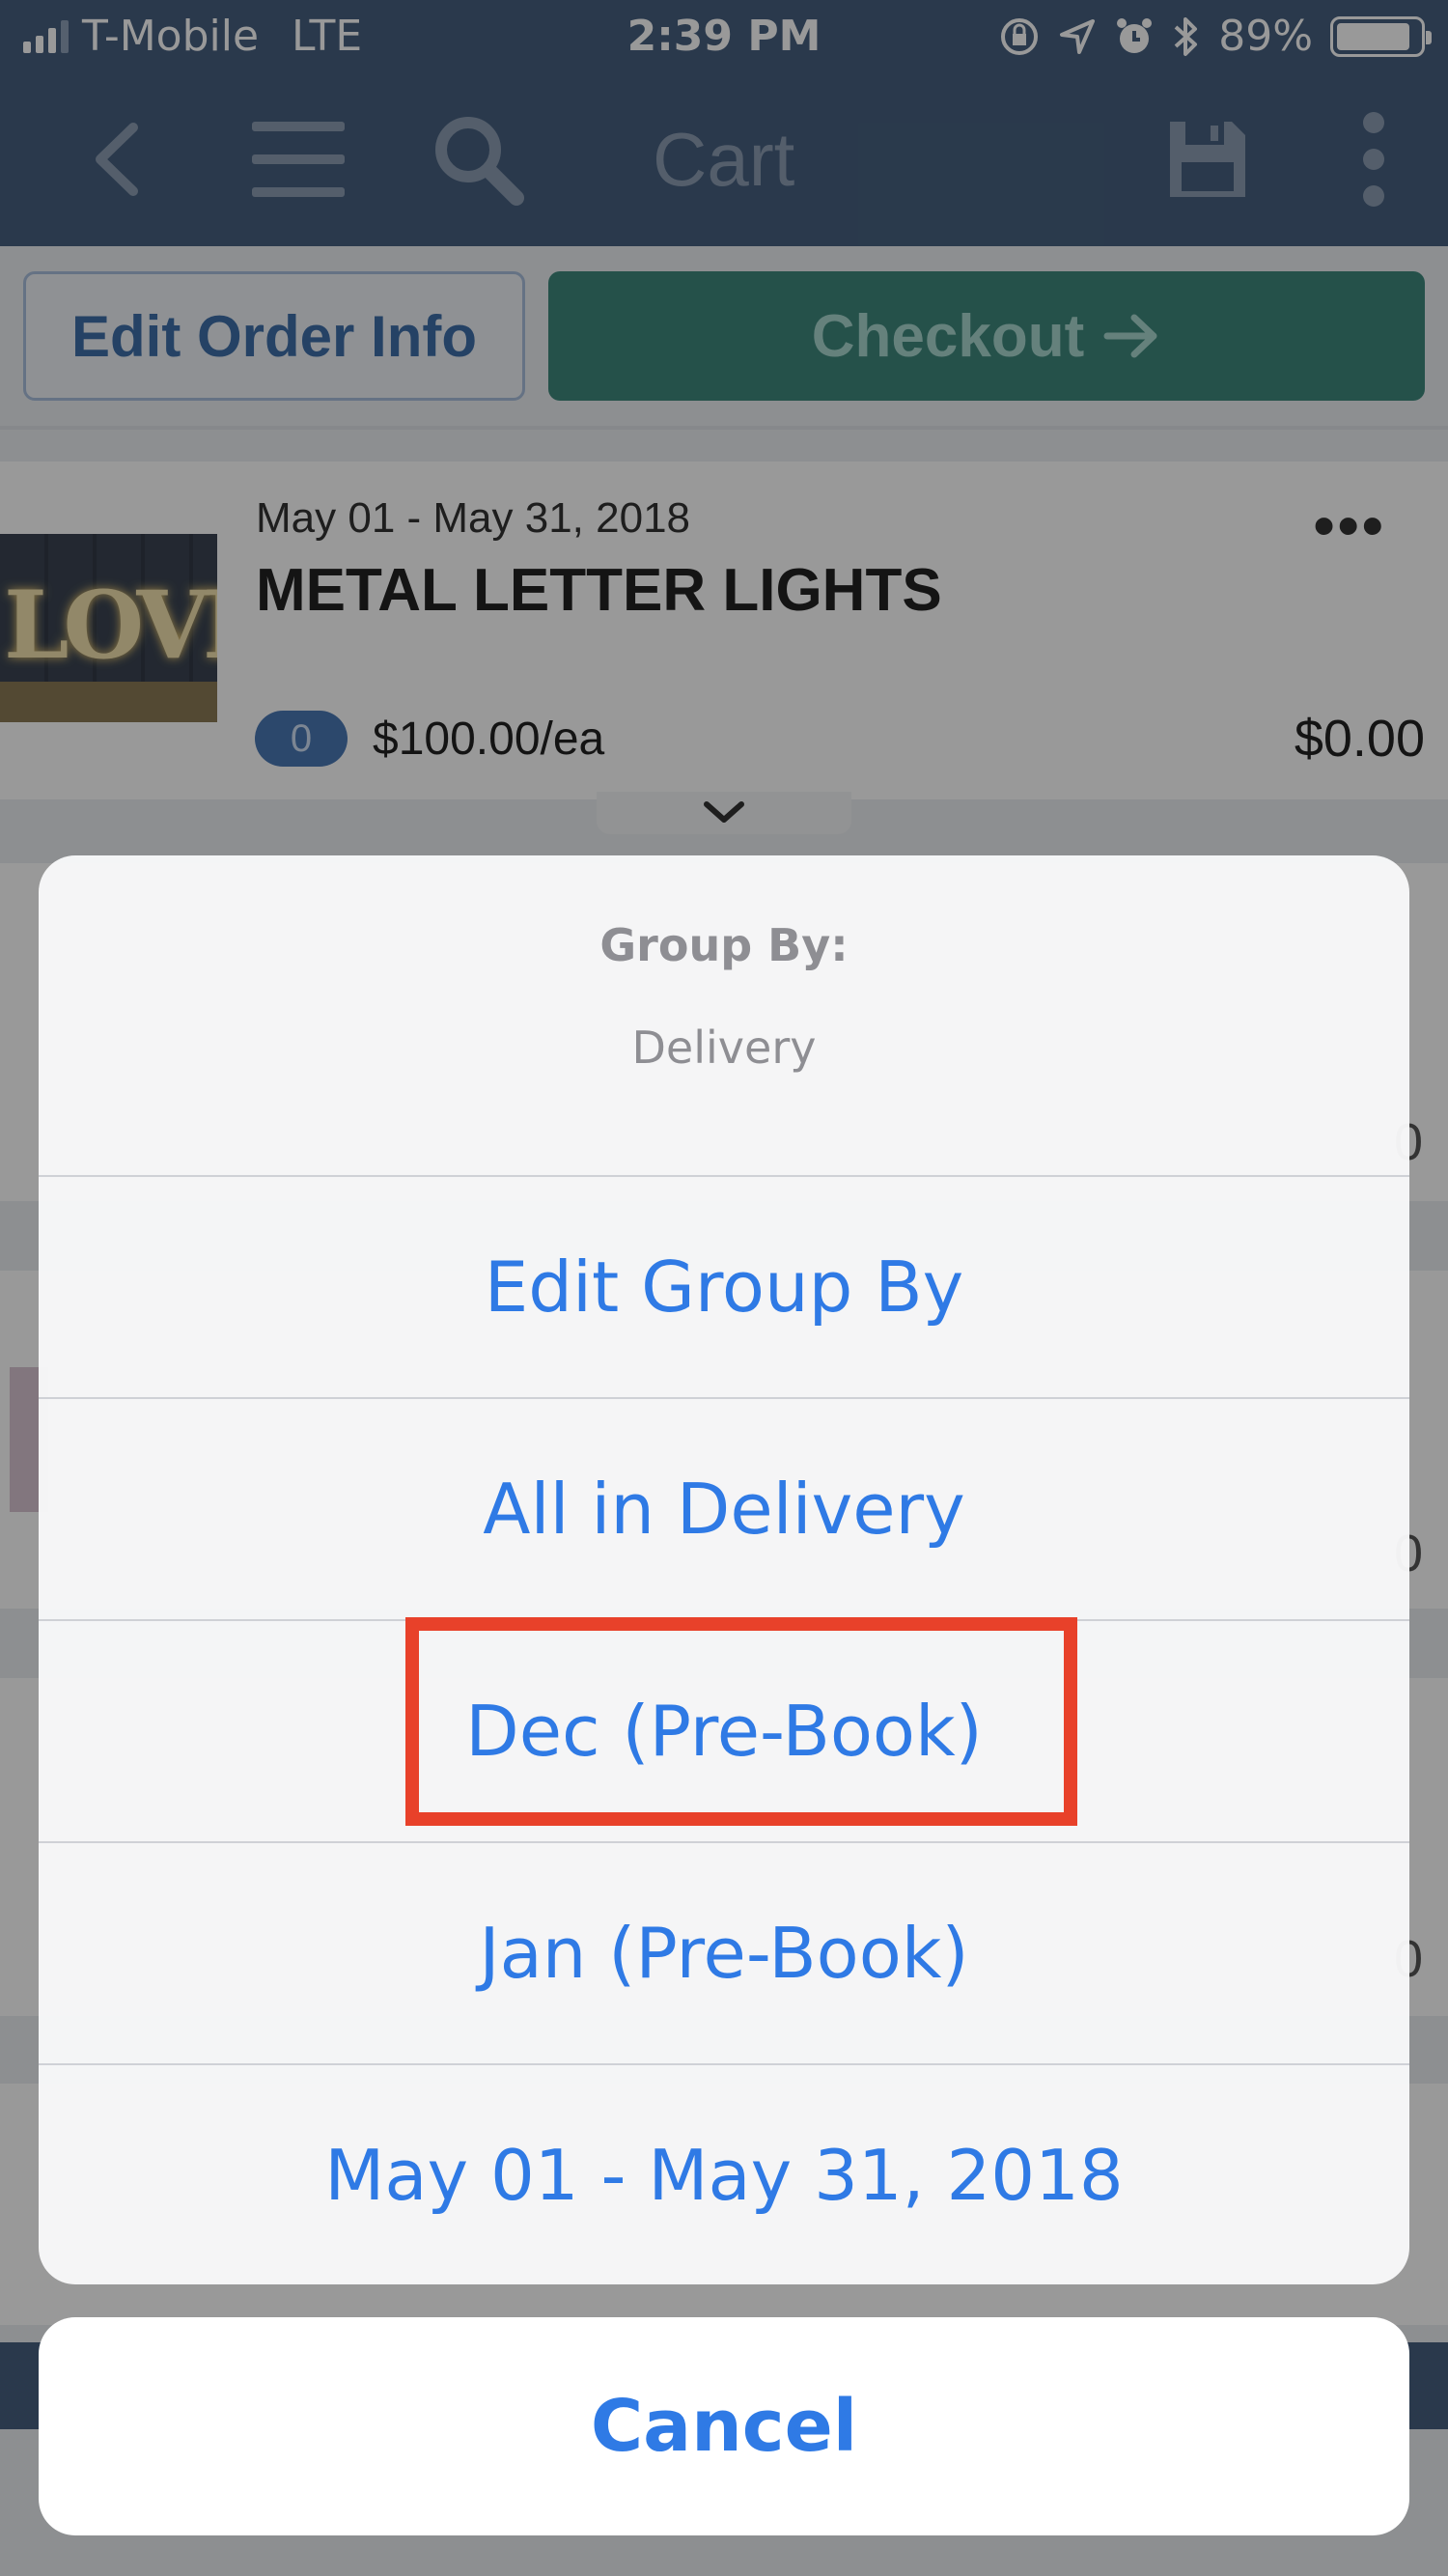 The width and height of the screenshot is (1448, 2576). Describe the element at coordinates (724, 1048) in the screenshot. I see `action-sheet-subtitle: Delivery` at that location.